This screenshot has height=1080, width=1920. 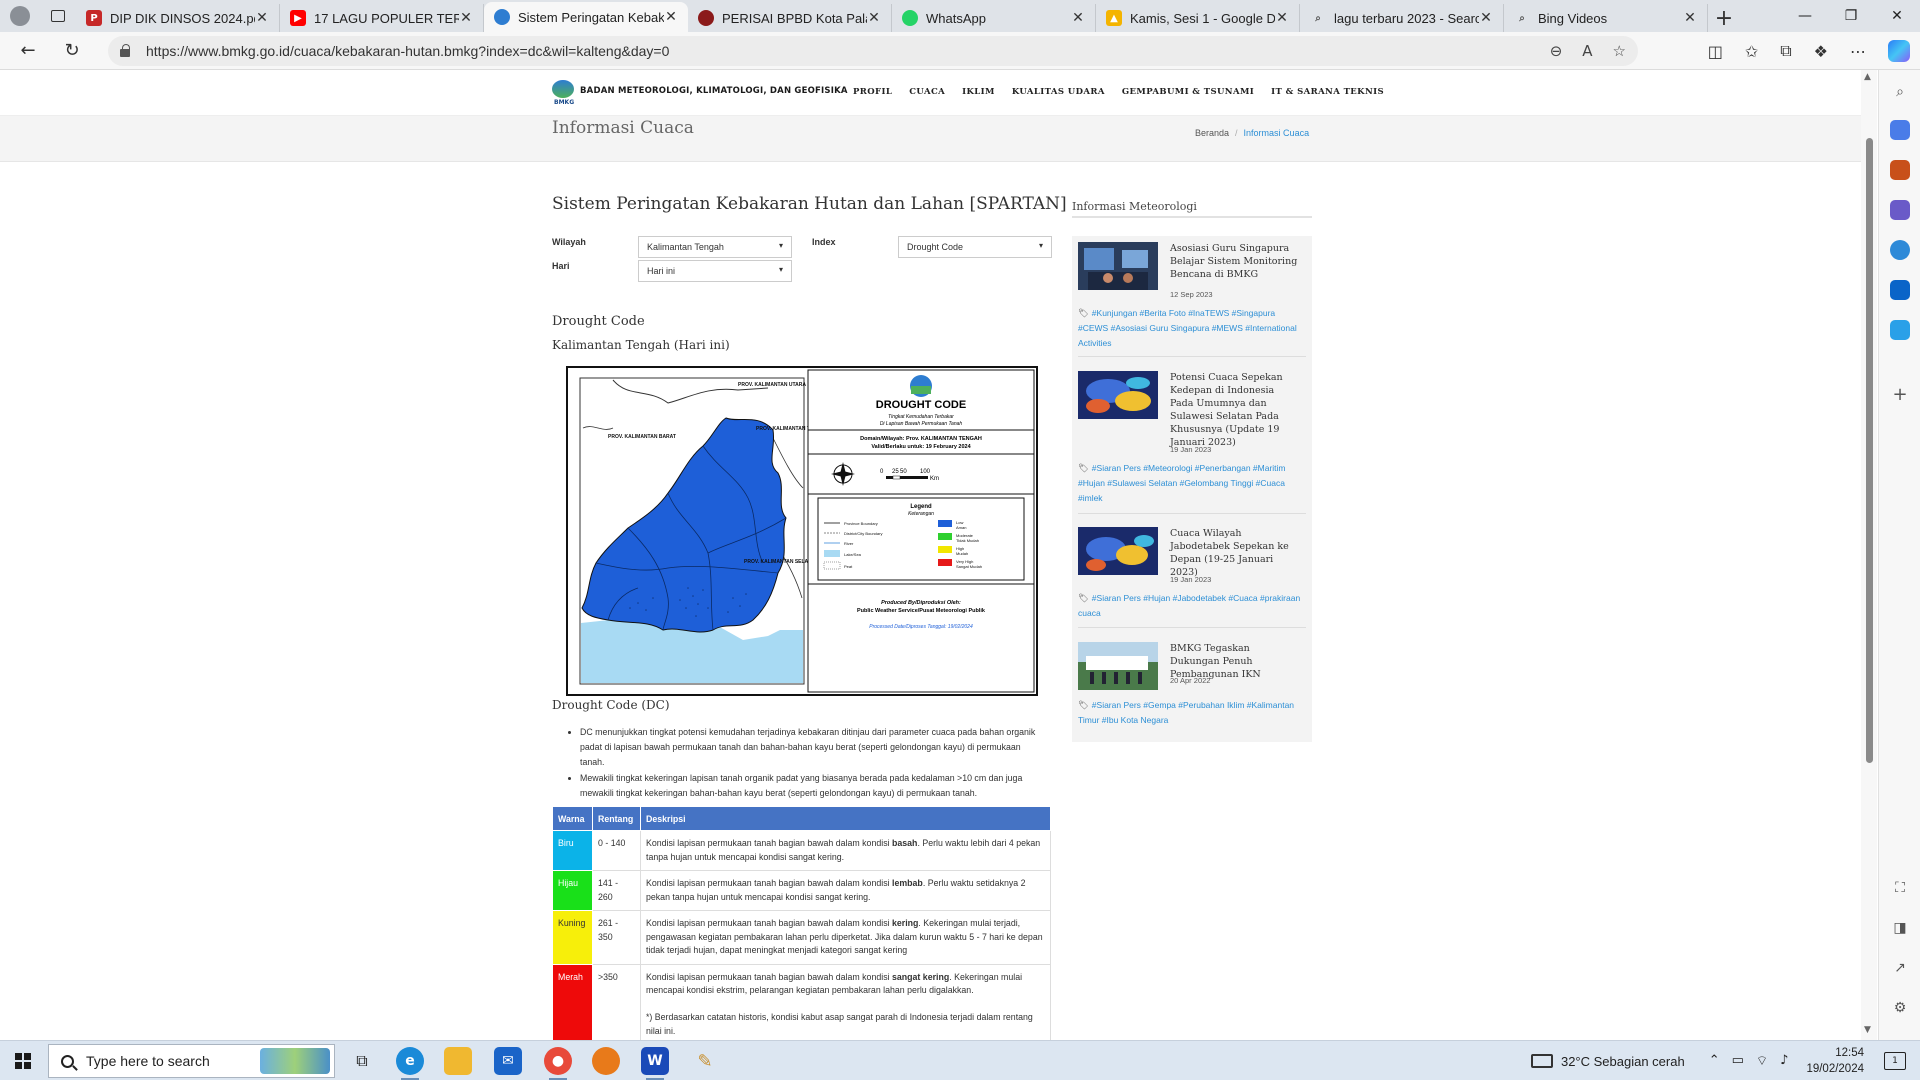 What do you see at coordinates (28, 51) in the screenshot?
I see `back-button: ←` at bounding box center [28, 51].